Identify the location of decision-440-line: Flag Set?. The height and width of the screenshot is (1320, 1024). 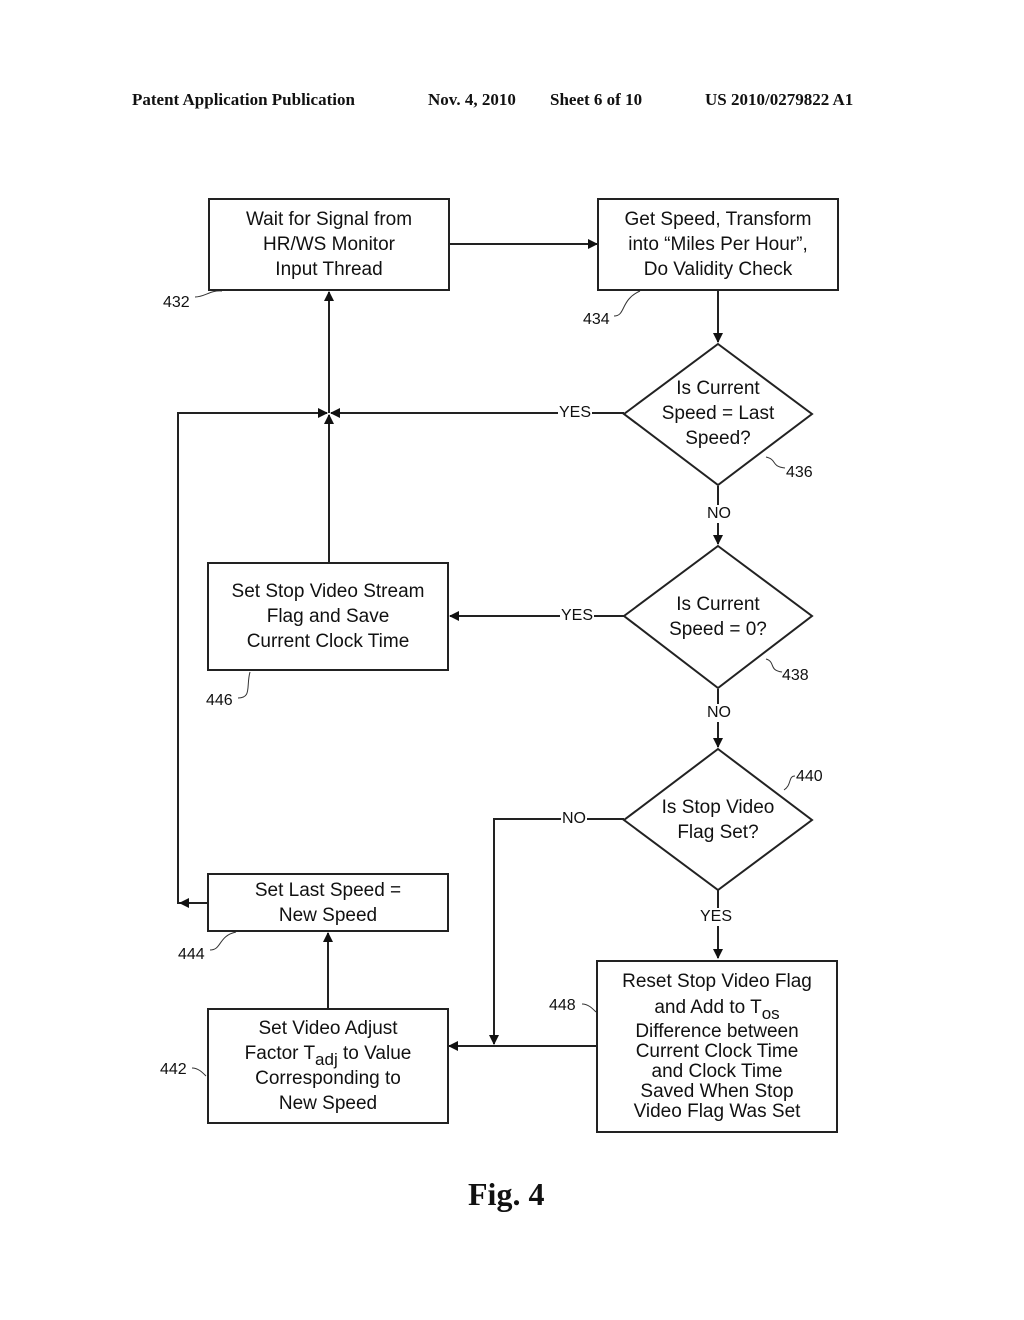
(718, 832).